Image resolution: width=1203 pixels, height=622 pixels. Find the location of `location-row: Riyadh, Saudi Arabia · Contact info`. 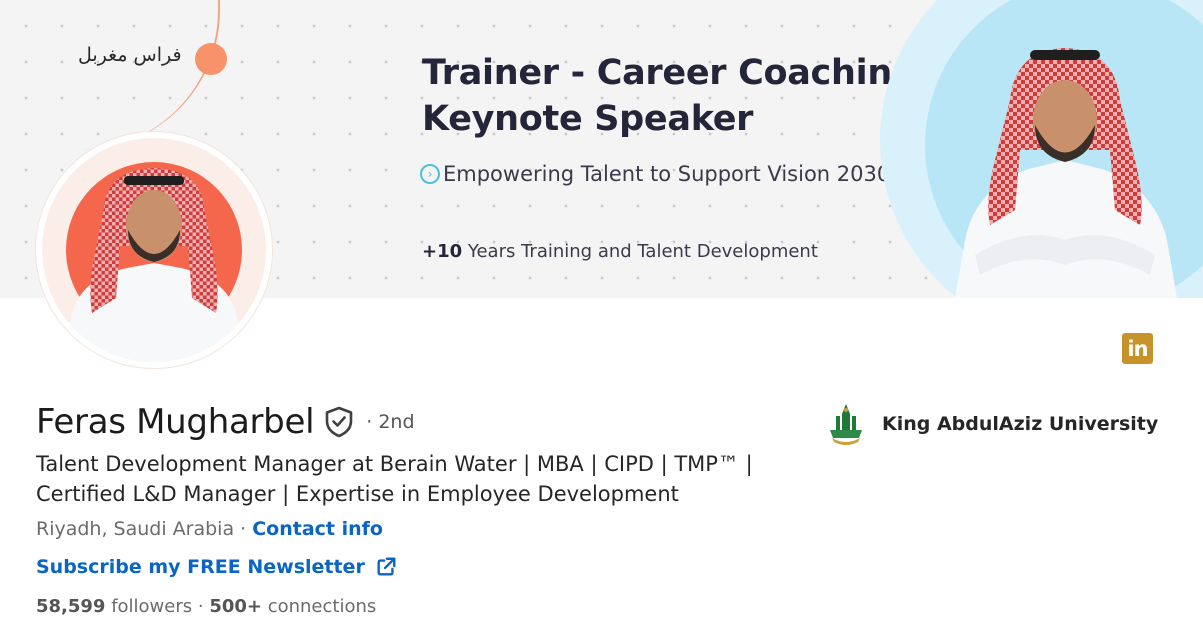

location-row: Riyadh, Saudi Arabia · Contact info is located at coordinates (209, 529).